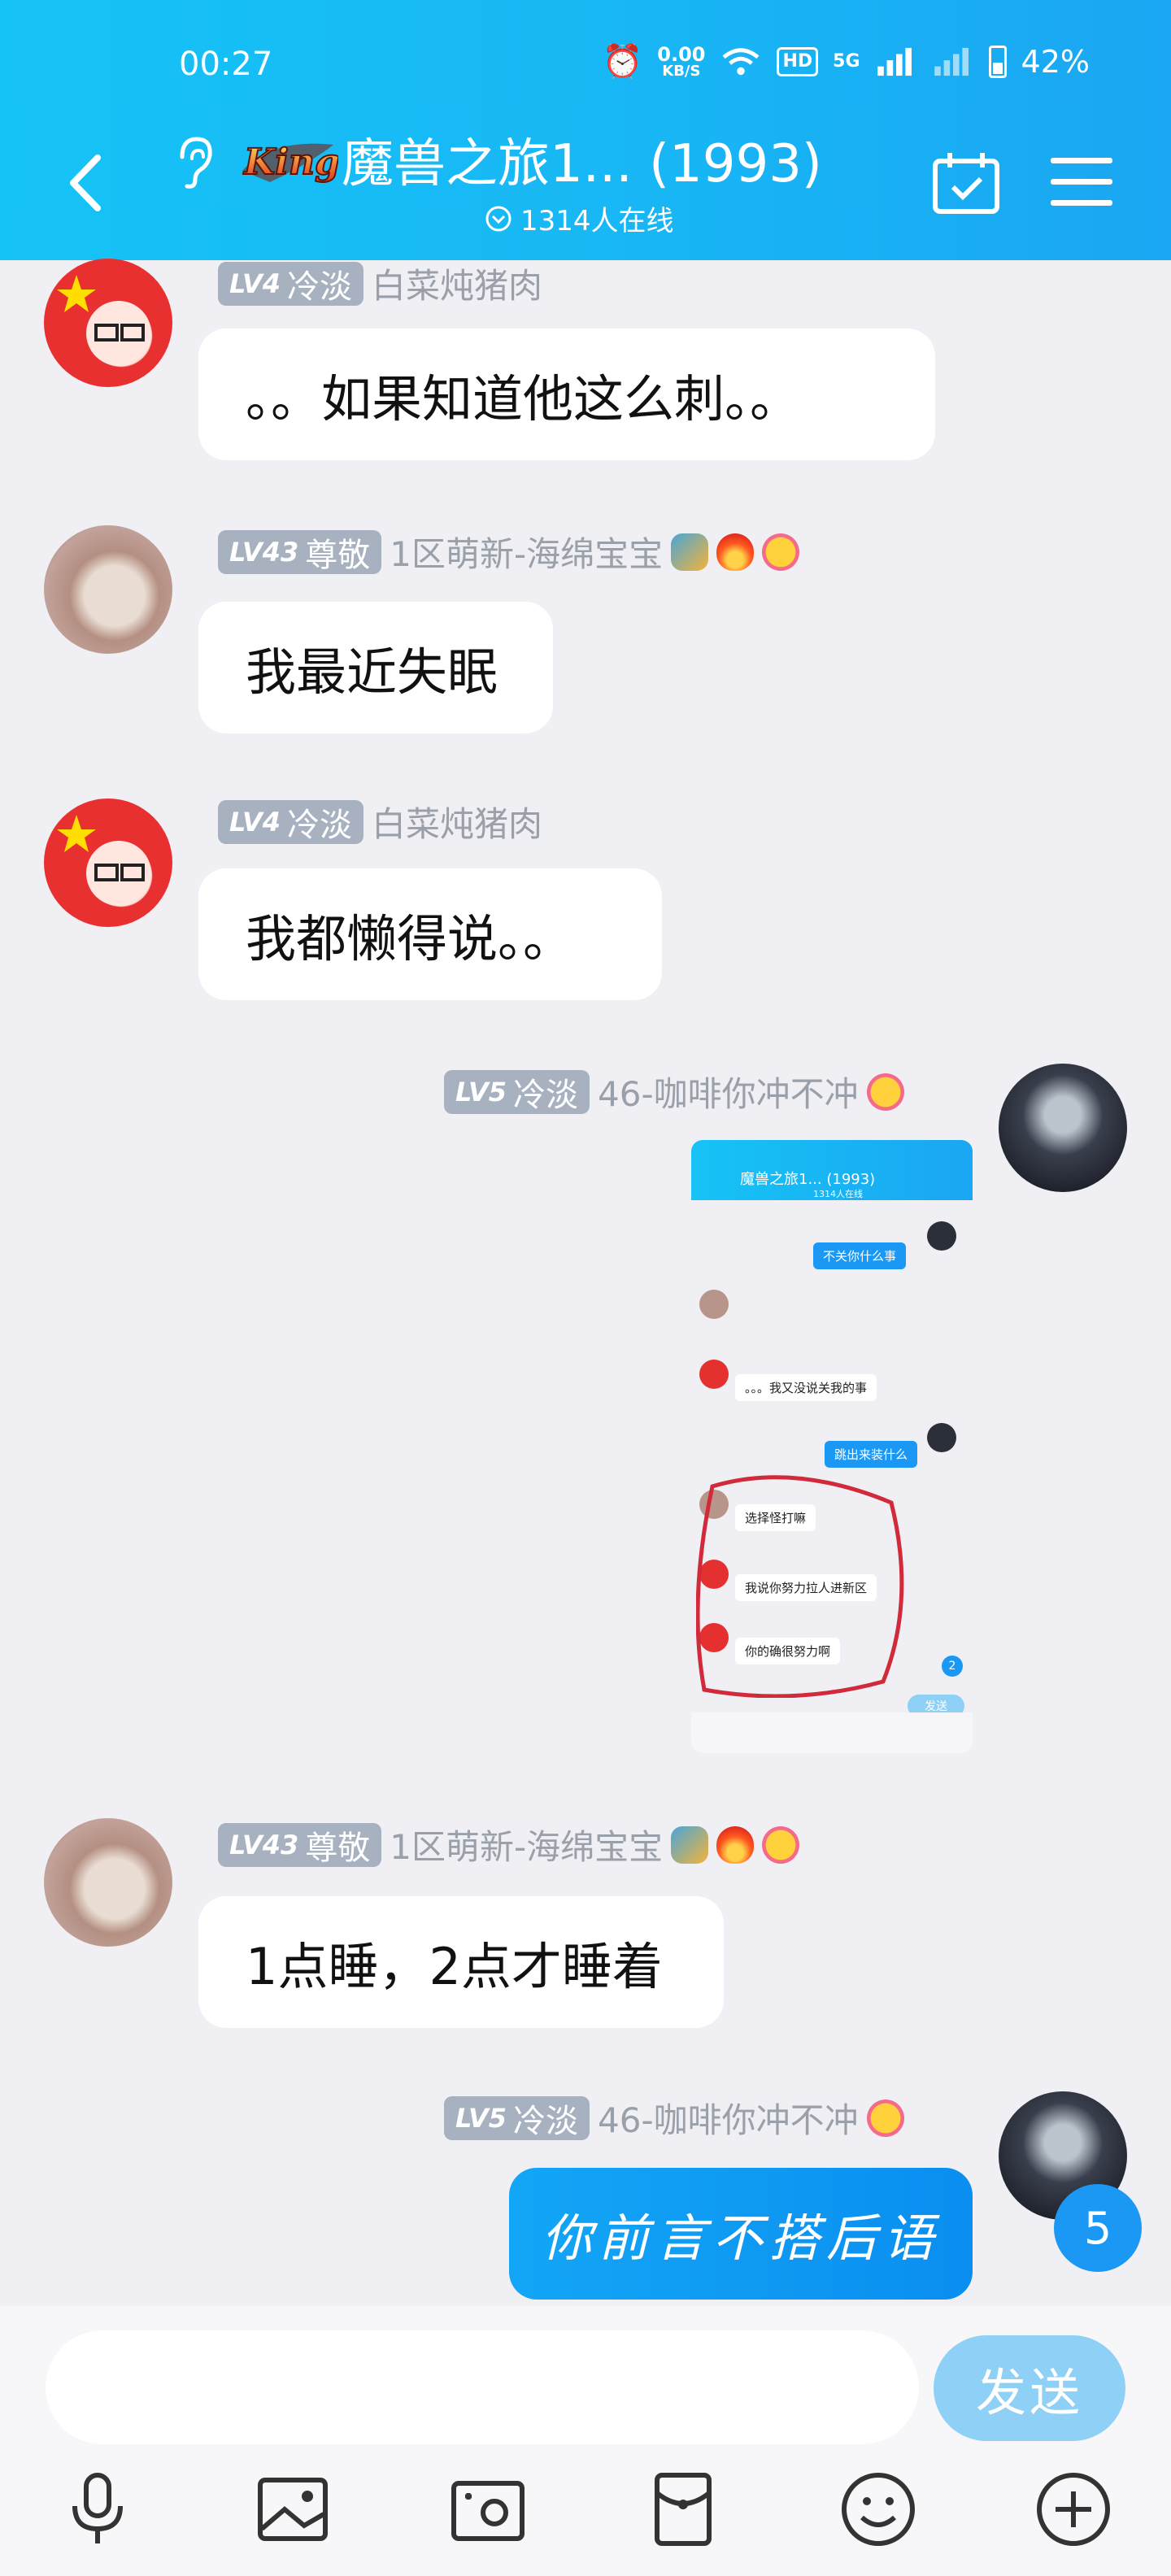 This screenshot has height=2576, width=1171. I want to click on unread-count-badge: 5, so click(1098, 2228).